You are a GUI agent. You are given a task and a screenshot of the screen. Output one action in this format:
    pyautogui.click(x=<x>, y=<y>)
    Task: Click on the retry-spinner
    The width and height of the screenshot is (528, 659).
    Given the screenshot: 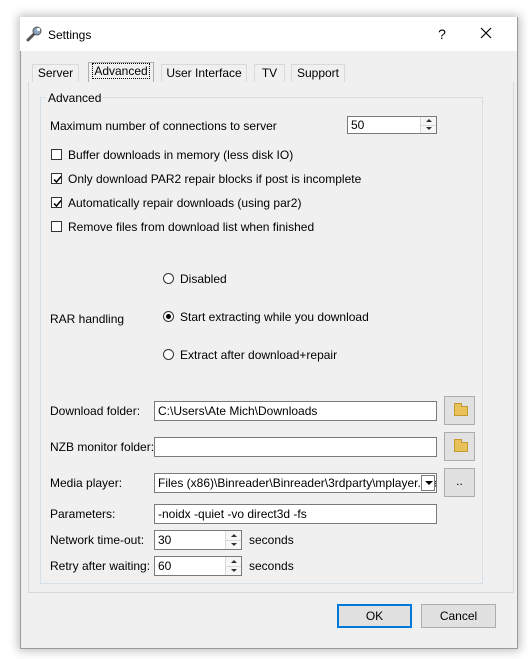 What is the action you would take?
    pyautogui.click(x=233, y=566)
    